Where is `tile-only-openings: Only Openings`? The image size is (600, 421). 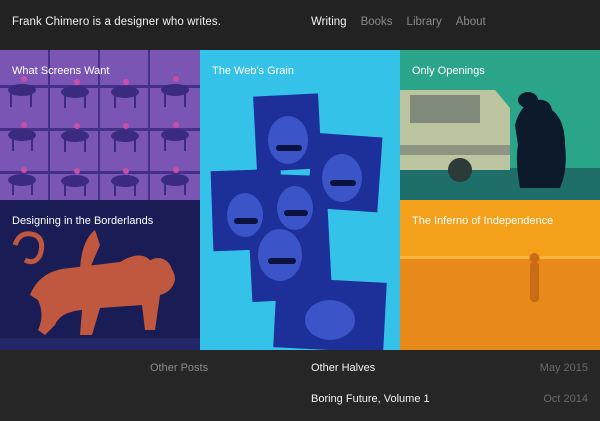
tile-only-openings: Only Openings is located at coordinates (500, 125).